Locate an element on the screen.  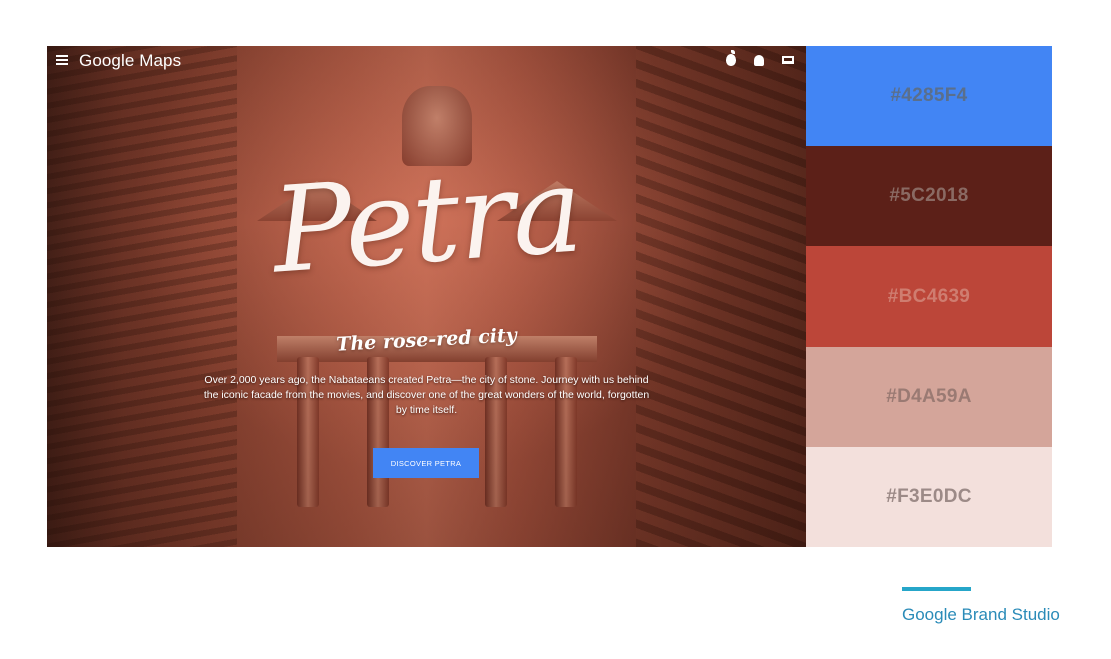
swatch-hex-label: #4285F4 is located at coordinates (929, 96).